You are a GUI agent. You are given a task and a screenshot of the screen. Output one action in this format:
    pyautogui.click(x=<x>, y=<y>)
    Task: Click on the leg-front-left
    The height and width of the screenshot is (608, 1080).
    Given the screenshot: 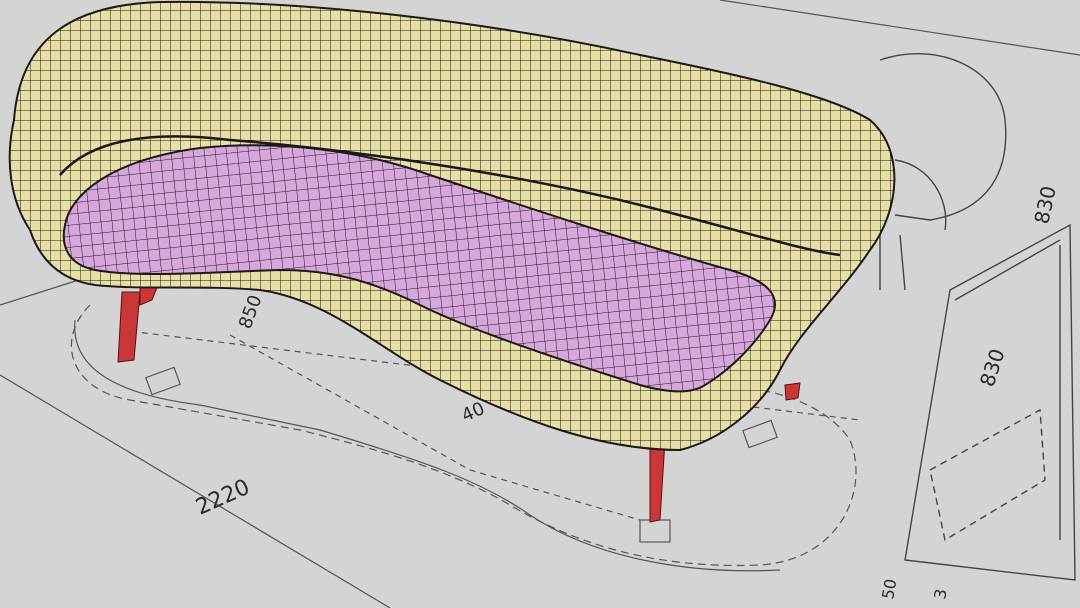 What is the action you would take?
    pyautogui.click(x=129, y=327)
    